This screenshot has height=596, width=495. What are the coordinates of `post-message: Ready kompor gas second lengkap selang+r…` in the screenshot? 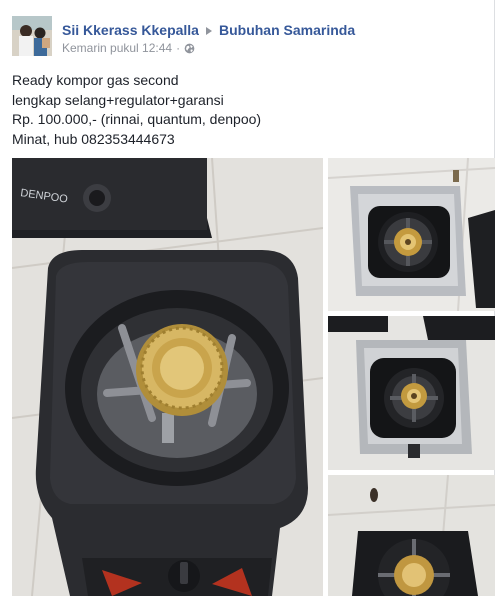 It's located at (136, 110).